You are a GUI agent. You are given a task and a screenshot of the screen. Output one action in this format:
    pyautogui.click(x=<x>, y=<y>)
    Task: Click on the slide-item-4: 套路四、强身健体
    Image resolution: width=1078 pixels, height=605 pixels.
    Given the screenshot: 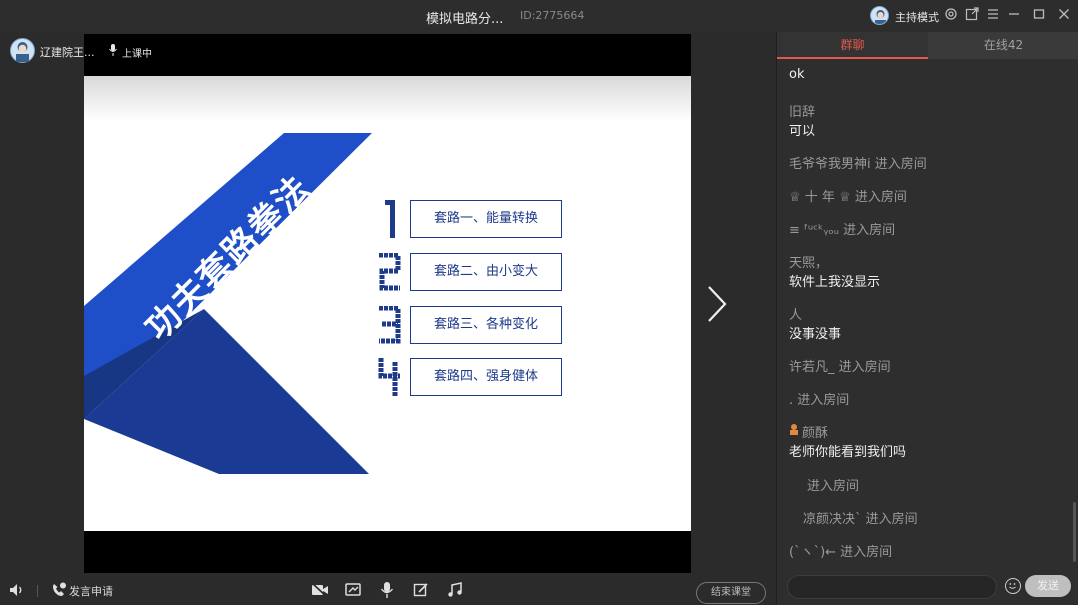 What is the action you would take?
    pyautogui.click(x=486, y=377)
    